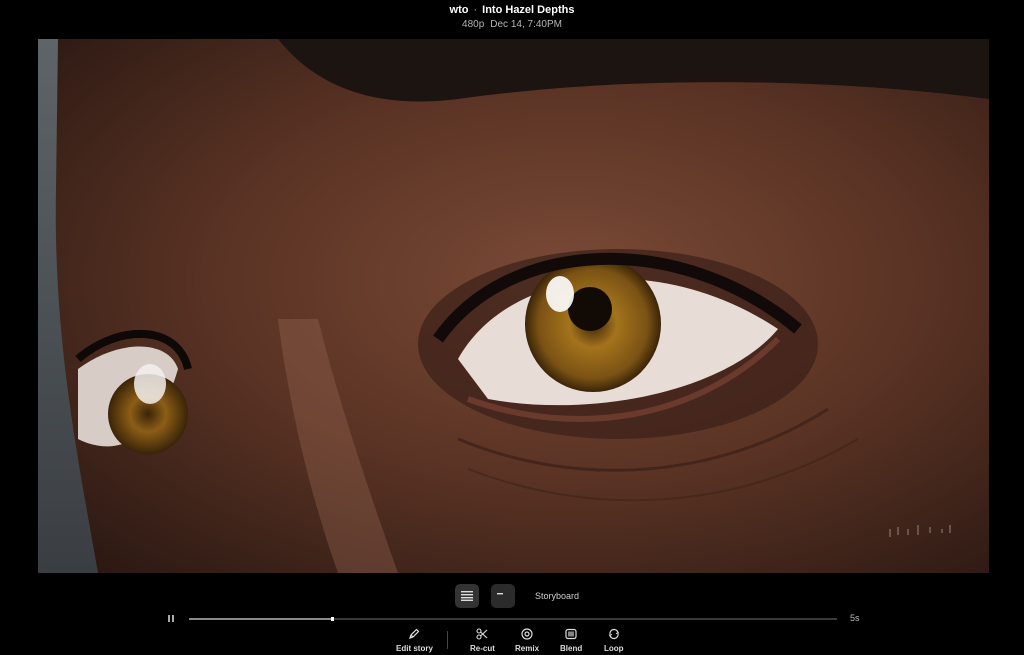 Image resolution: width=1024 pixels, height=655 pixels. What do you see at coordinates (527, 634) in the screenshot?
I see `remix-icon` at bounding box center [527, 634].